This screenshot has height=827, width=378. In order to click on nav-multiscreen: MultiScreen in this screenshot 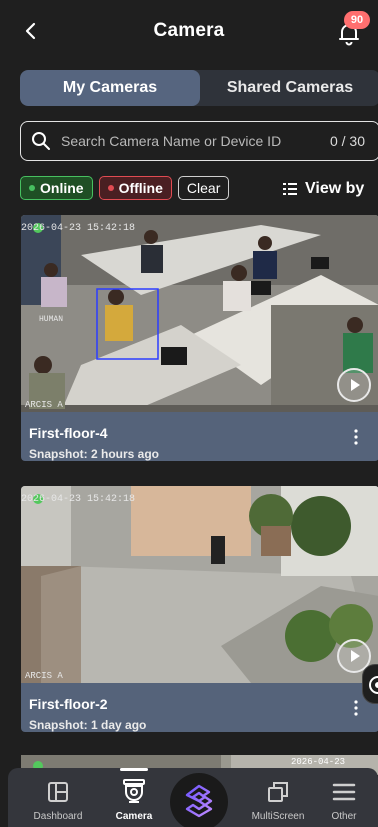, I will do `click(278, 797)`.